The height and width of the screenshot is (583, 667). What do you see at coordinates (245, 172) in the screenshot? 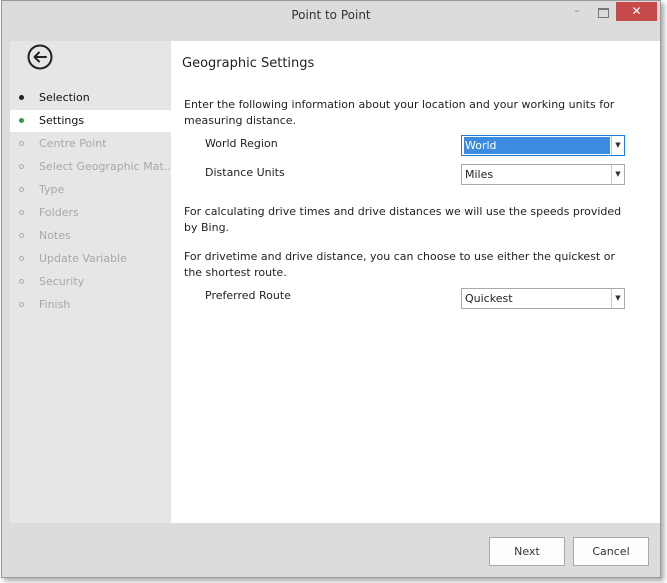
I see `distance-units-label: Distance Units` at bounding box center [245, 172].